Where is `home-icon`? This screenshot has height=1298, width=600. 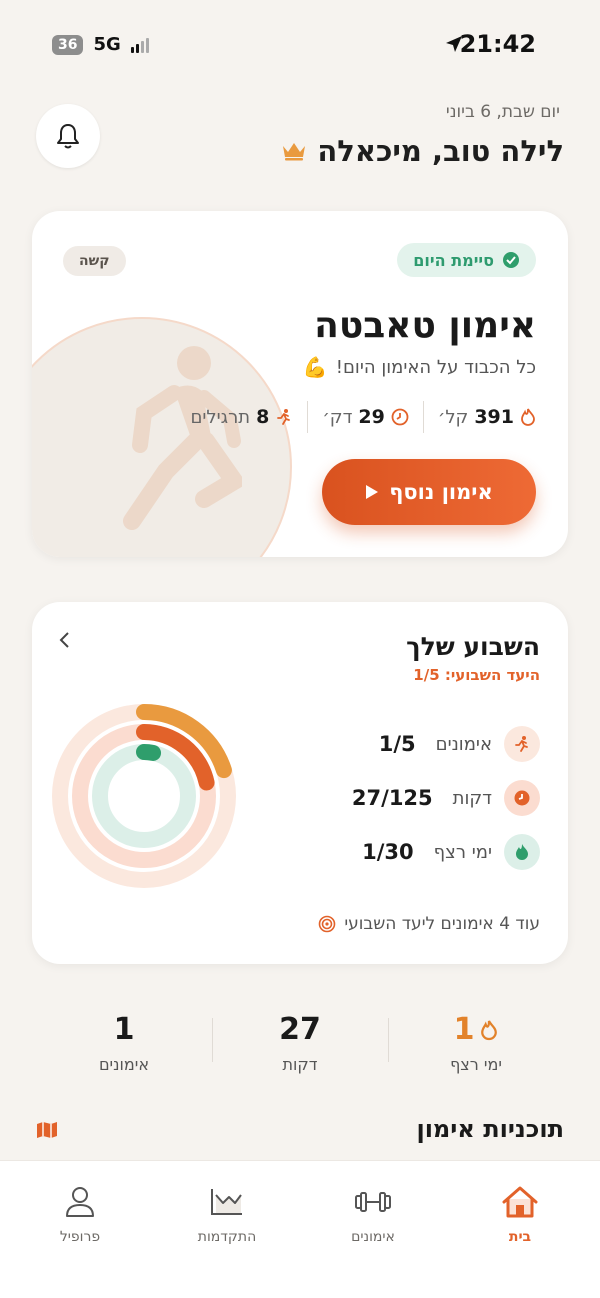 home-icon is located at coordinates (520, 1202).